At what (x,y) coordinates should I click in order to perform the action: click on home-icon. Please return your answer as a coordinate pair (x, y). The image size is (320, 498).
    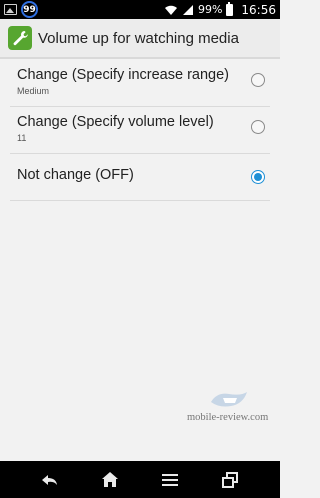
    Looking at the image, I should click on (110, 479).